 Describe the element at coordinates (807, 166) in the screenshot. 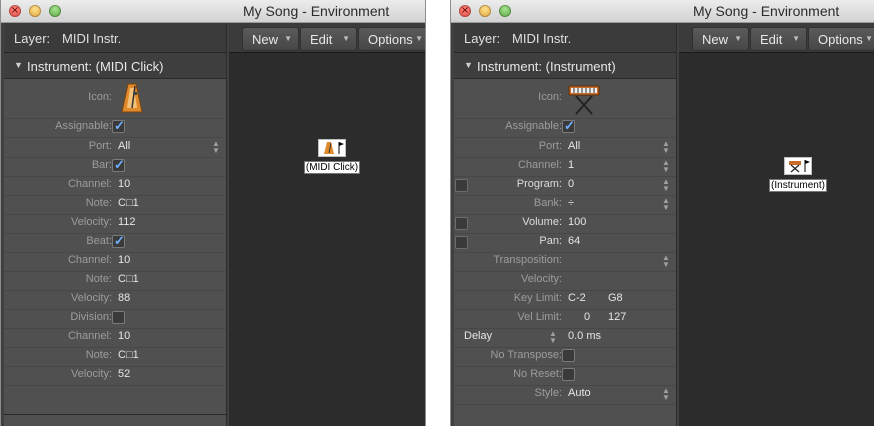

I see `flag-icon` at that location.